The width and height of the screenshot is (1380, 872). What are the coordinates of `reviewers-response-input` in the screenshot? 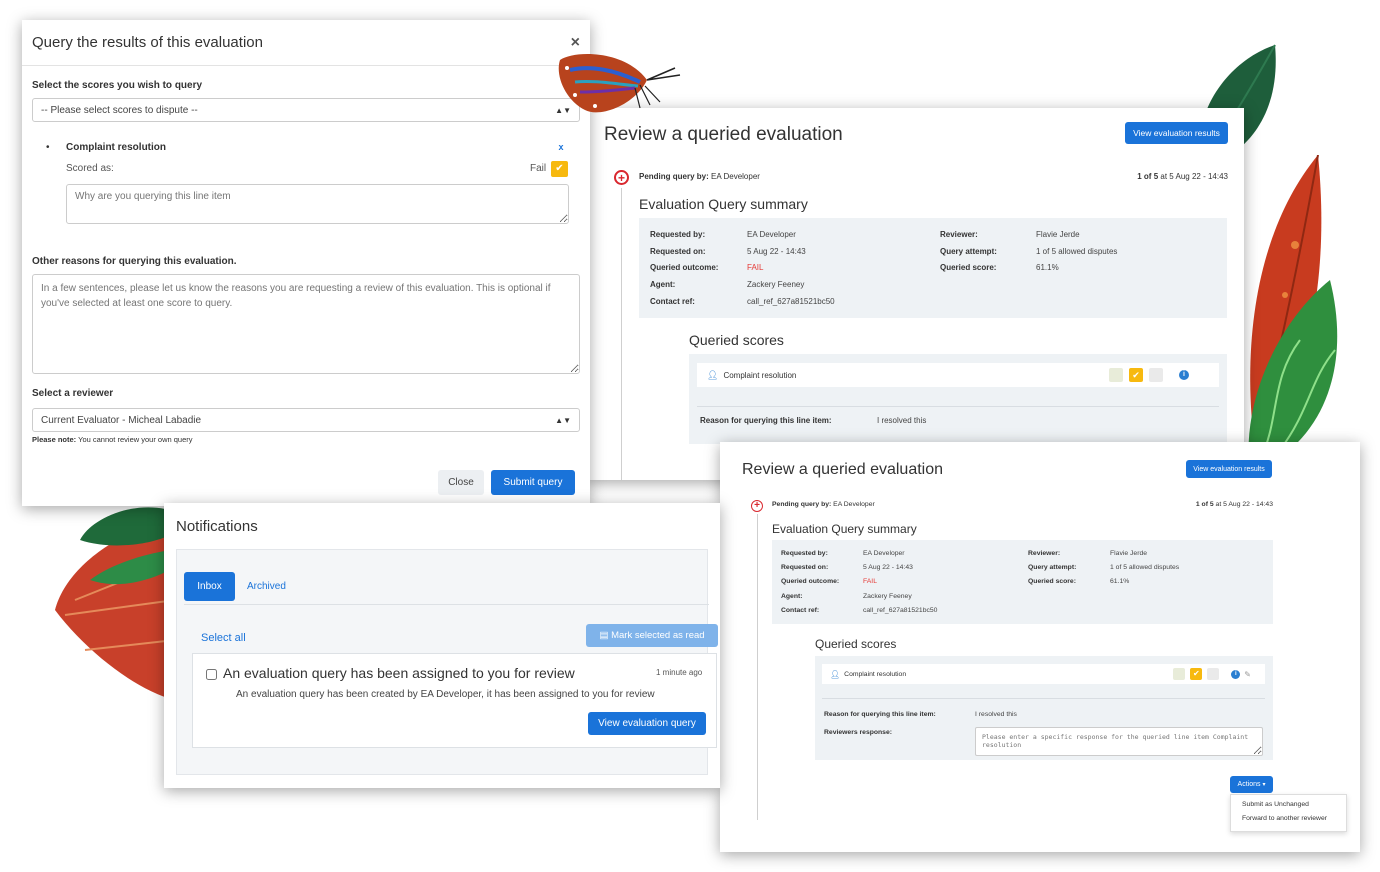 It's located at (1119, 741).